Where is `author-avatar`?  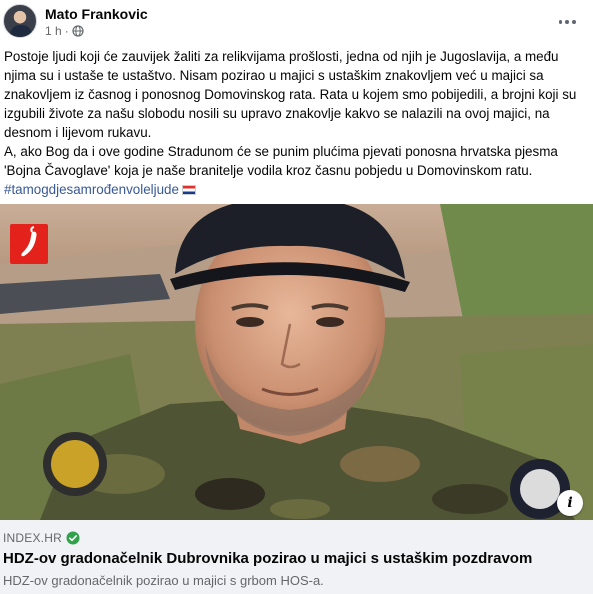 author-avatar is located at coordinates (20, 21).